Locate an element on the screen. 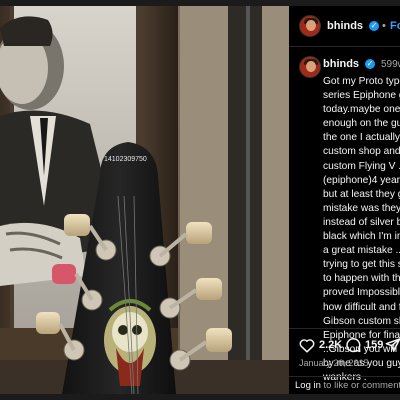 This screenshot has height=400, width=400. login-prompt-suffix: to like or comment is located at coordinates (360, 385).